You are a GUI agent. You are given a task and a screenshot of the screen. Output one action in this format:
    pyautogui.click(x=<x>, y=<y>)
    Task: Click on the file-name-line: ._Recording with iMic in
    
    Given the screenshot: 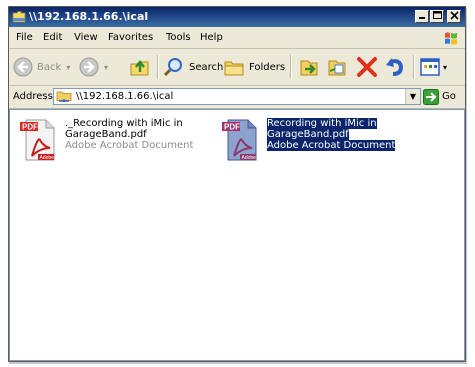 What is the action you would take?
    pyautogui.click(x=124, y=123)
    